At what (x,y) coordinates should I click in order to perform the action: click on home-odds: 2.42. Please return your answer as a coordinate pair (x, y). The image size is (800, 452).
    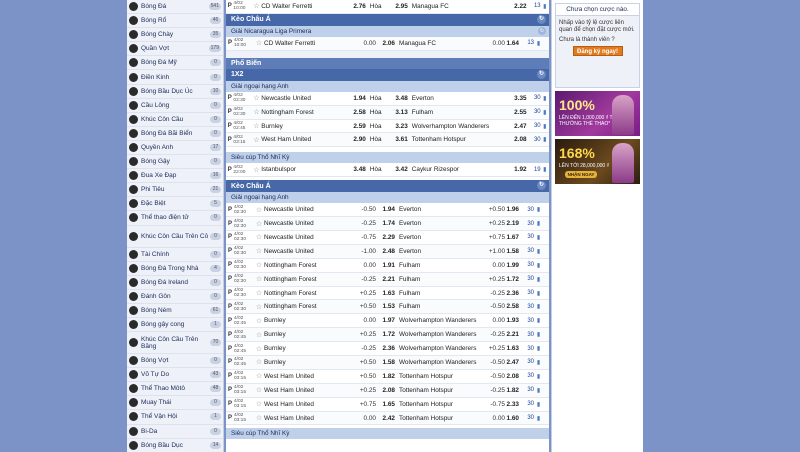
    Looking at the image, I should click on (388, 418).